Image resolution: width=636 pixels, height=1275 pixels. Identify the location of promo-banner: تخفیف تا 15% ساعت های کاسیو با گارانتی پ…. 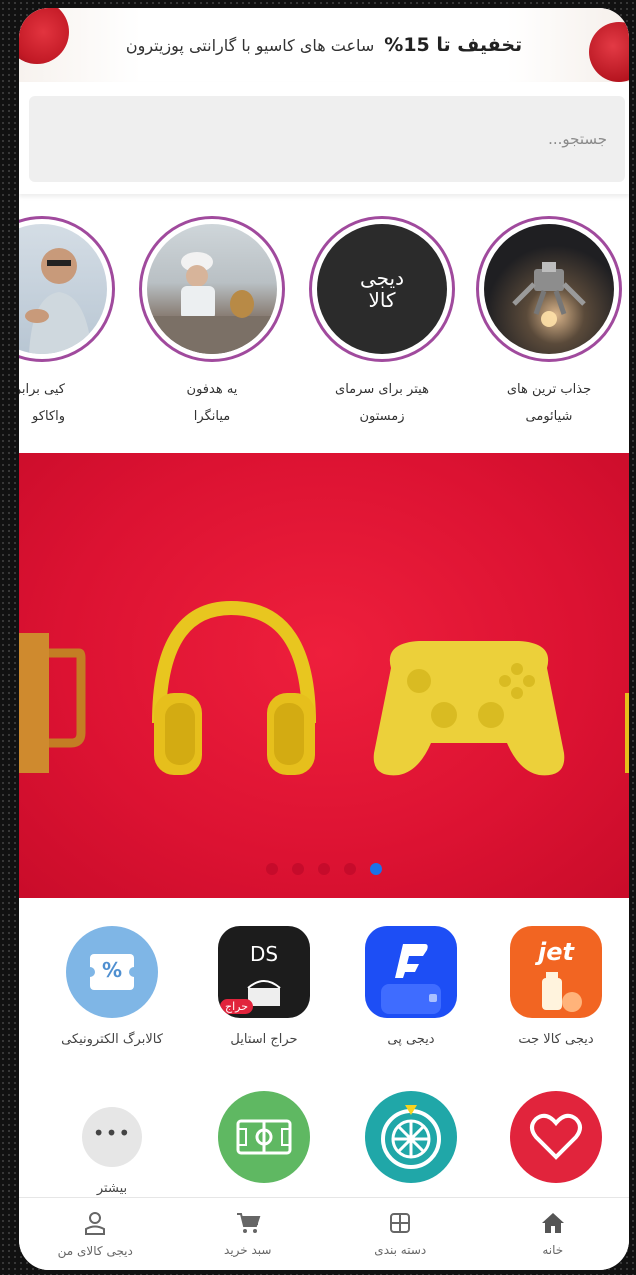
(324, 45).